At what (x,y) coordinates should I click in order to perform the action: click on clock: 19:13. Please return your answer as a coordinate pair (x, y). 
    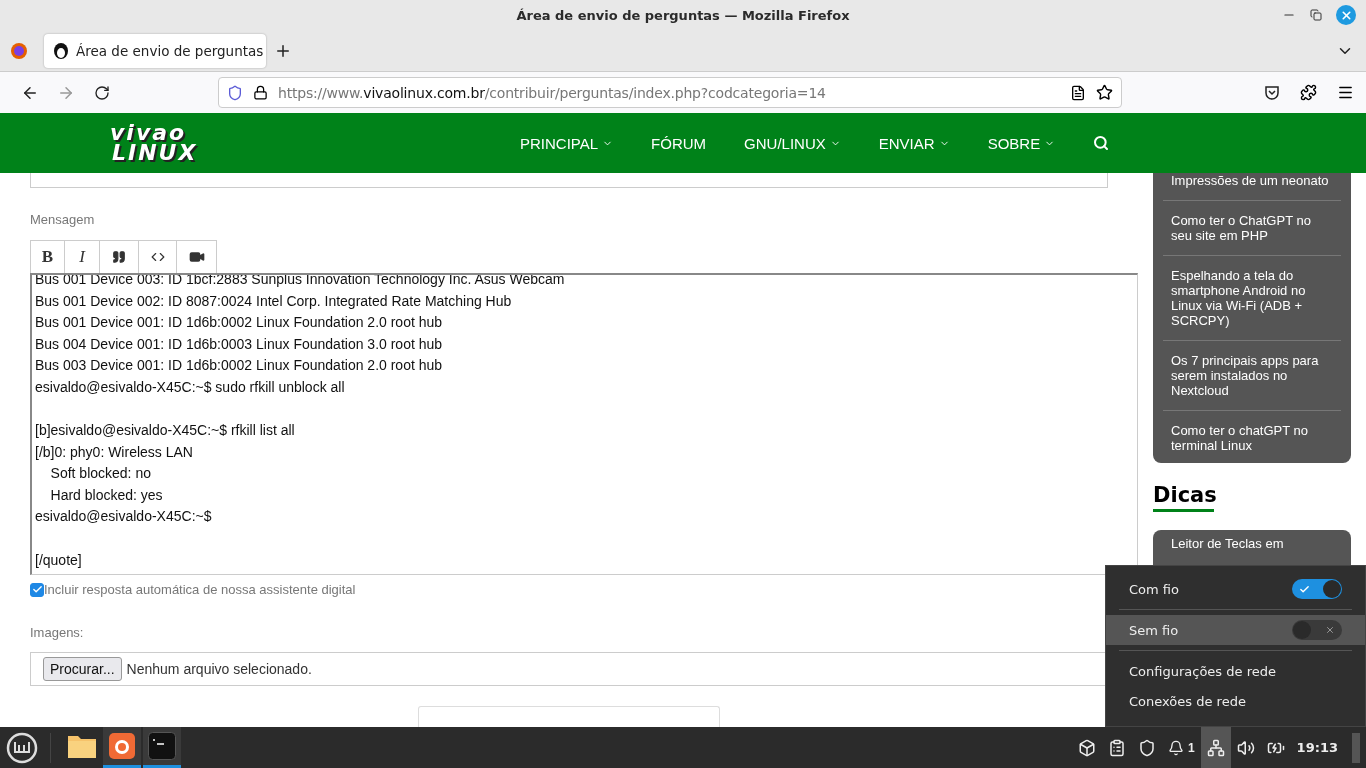
    Looking at the image, I should click on (1317, 747).